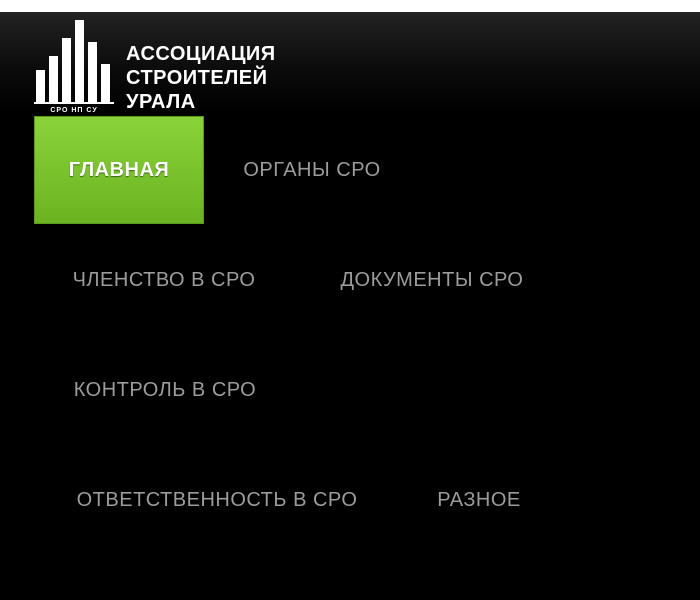 The height and width of the screenshot is (600, 700). I want to click on nav-item-organs: ОРГАНЫ СРО, so click(312, 170).